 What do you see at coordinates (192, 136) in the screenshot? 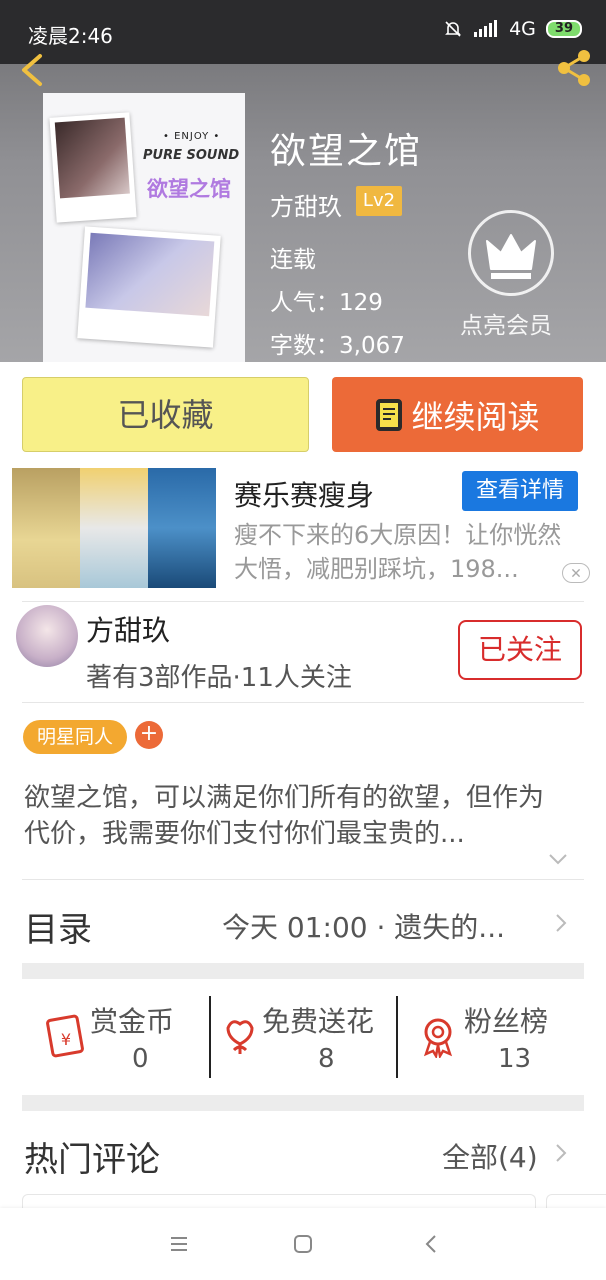
I see `cover-enjoy-text: • ENJOY •` at bounding box center [192, 136].